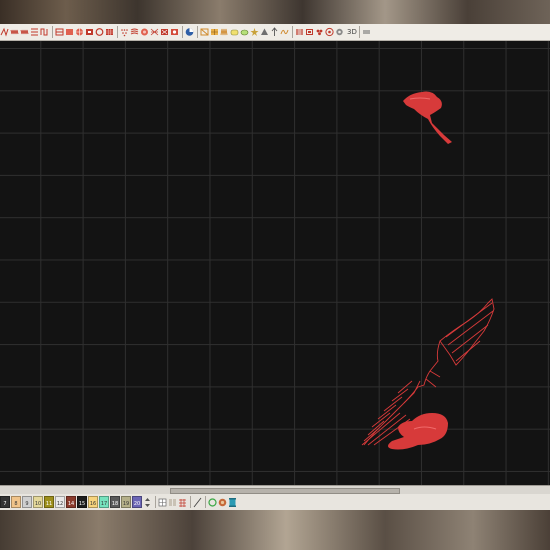  I want to click on net-fill-icon, so click(154, 32).